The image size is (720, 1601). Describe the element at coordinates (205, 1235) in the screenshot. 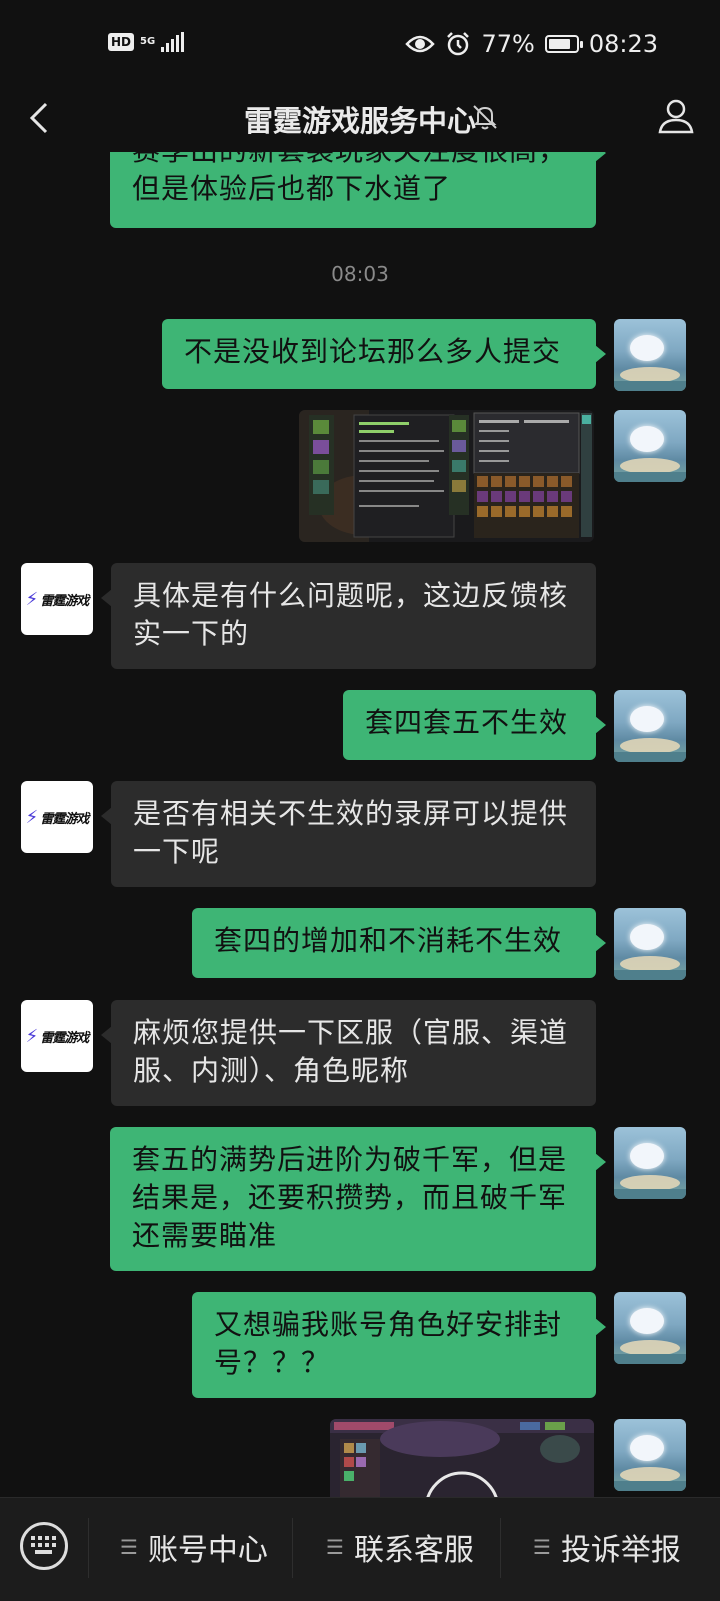

I see `message-text: 还需要瞄准` at that location.